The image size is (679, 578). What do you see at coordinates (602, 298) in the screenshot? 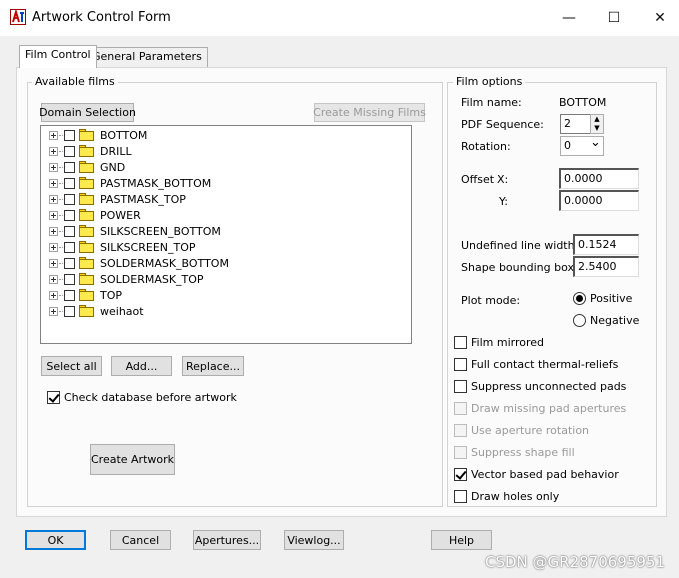
I see `plot-mode-positive: Positive` at bounding box center [602, 298].